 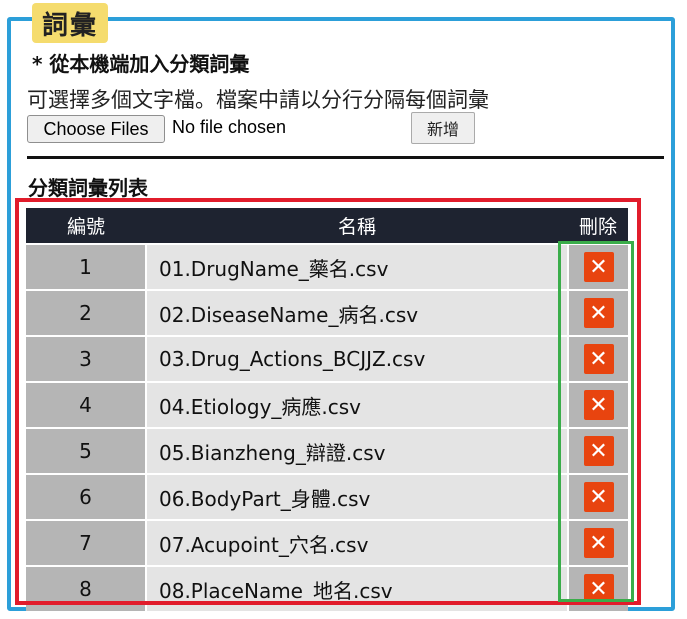 What do you see at coordinates (96, 129) in the screenshot?
I see `choose-files-button: Choose Files` at bounding box center [96, 129].